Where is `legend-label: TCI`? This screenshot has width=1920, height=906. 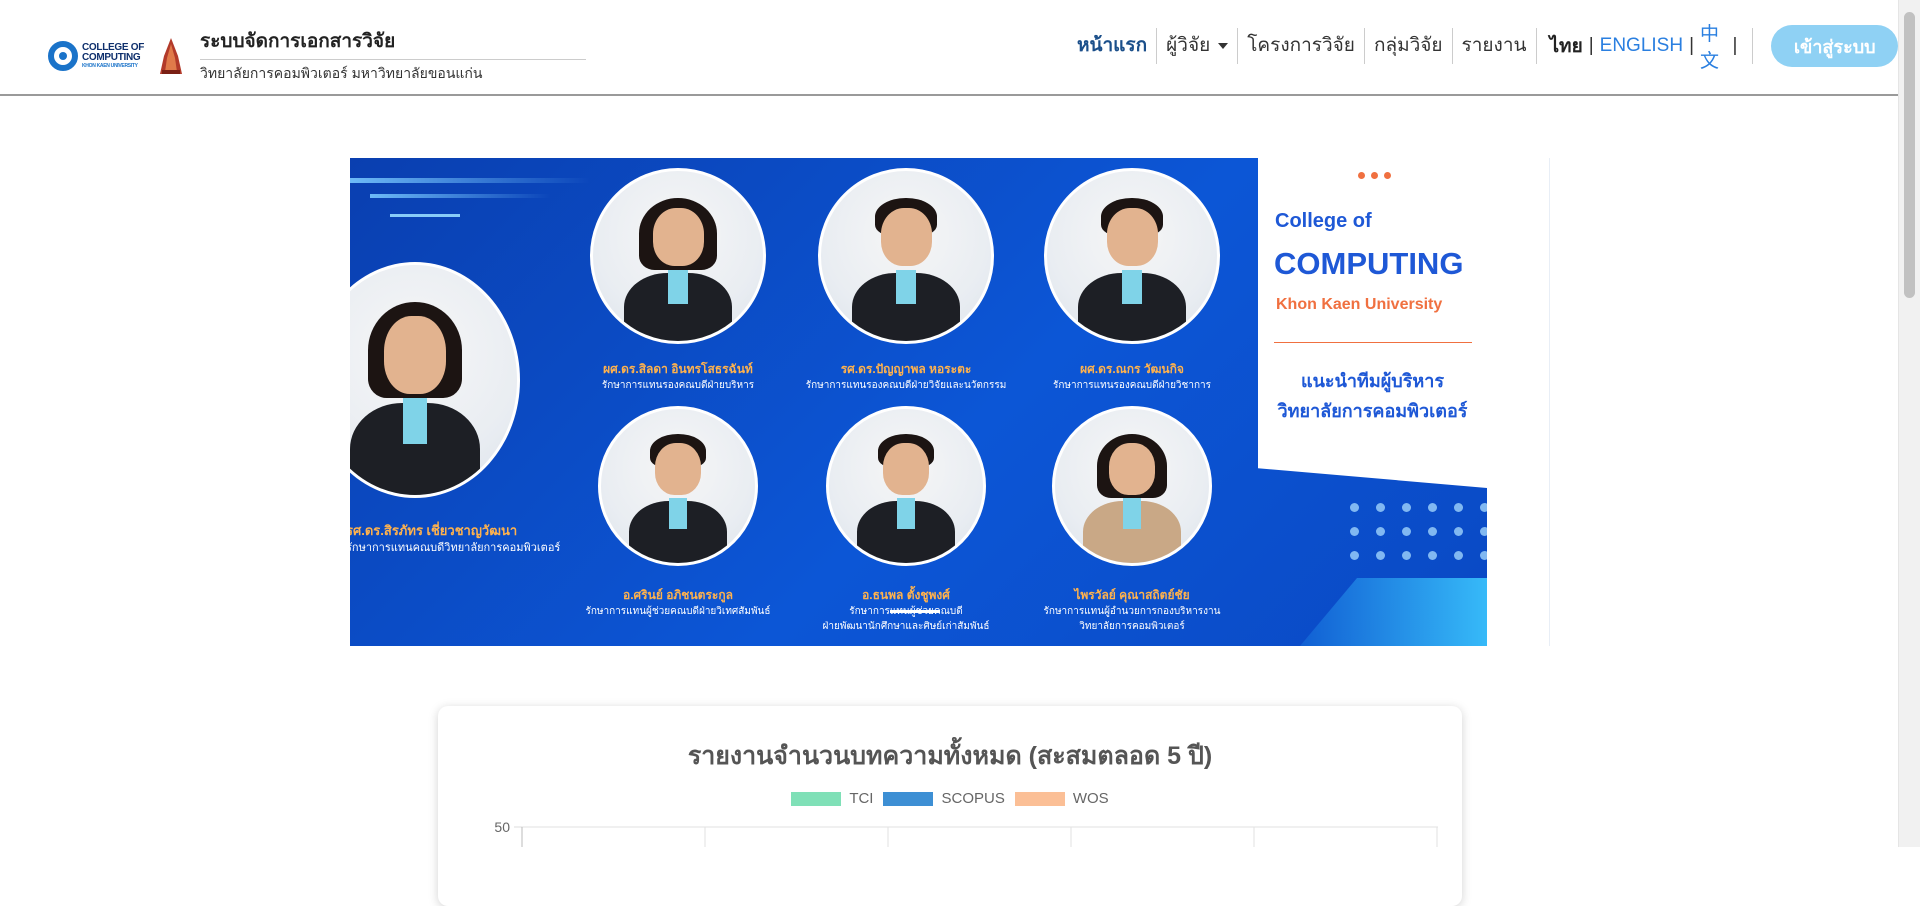 legend-label: TCI is located at coordinates (861, 798).